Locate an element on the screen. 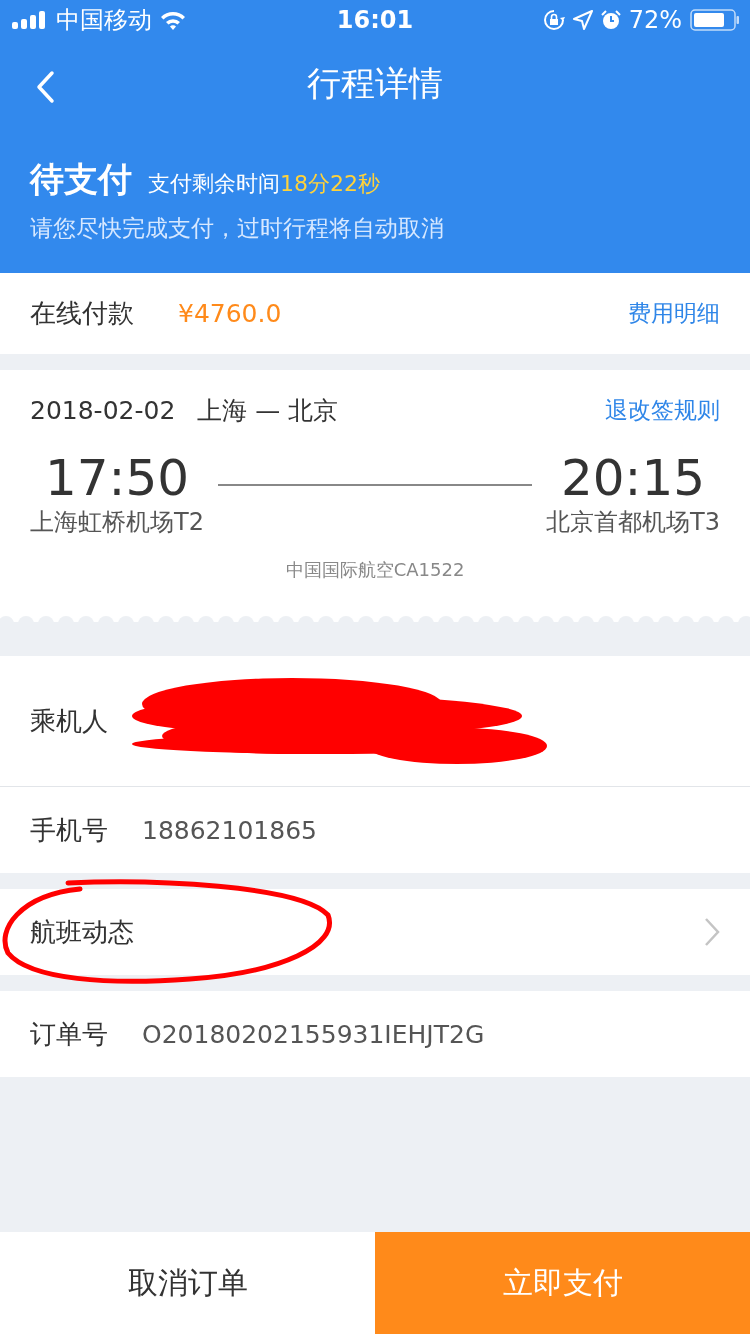 Image resolution: width=750 pixels, height=1334 pixels. departure-airport: 上海虹桥机场T2 is located at coordinates (117, 522).